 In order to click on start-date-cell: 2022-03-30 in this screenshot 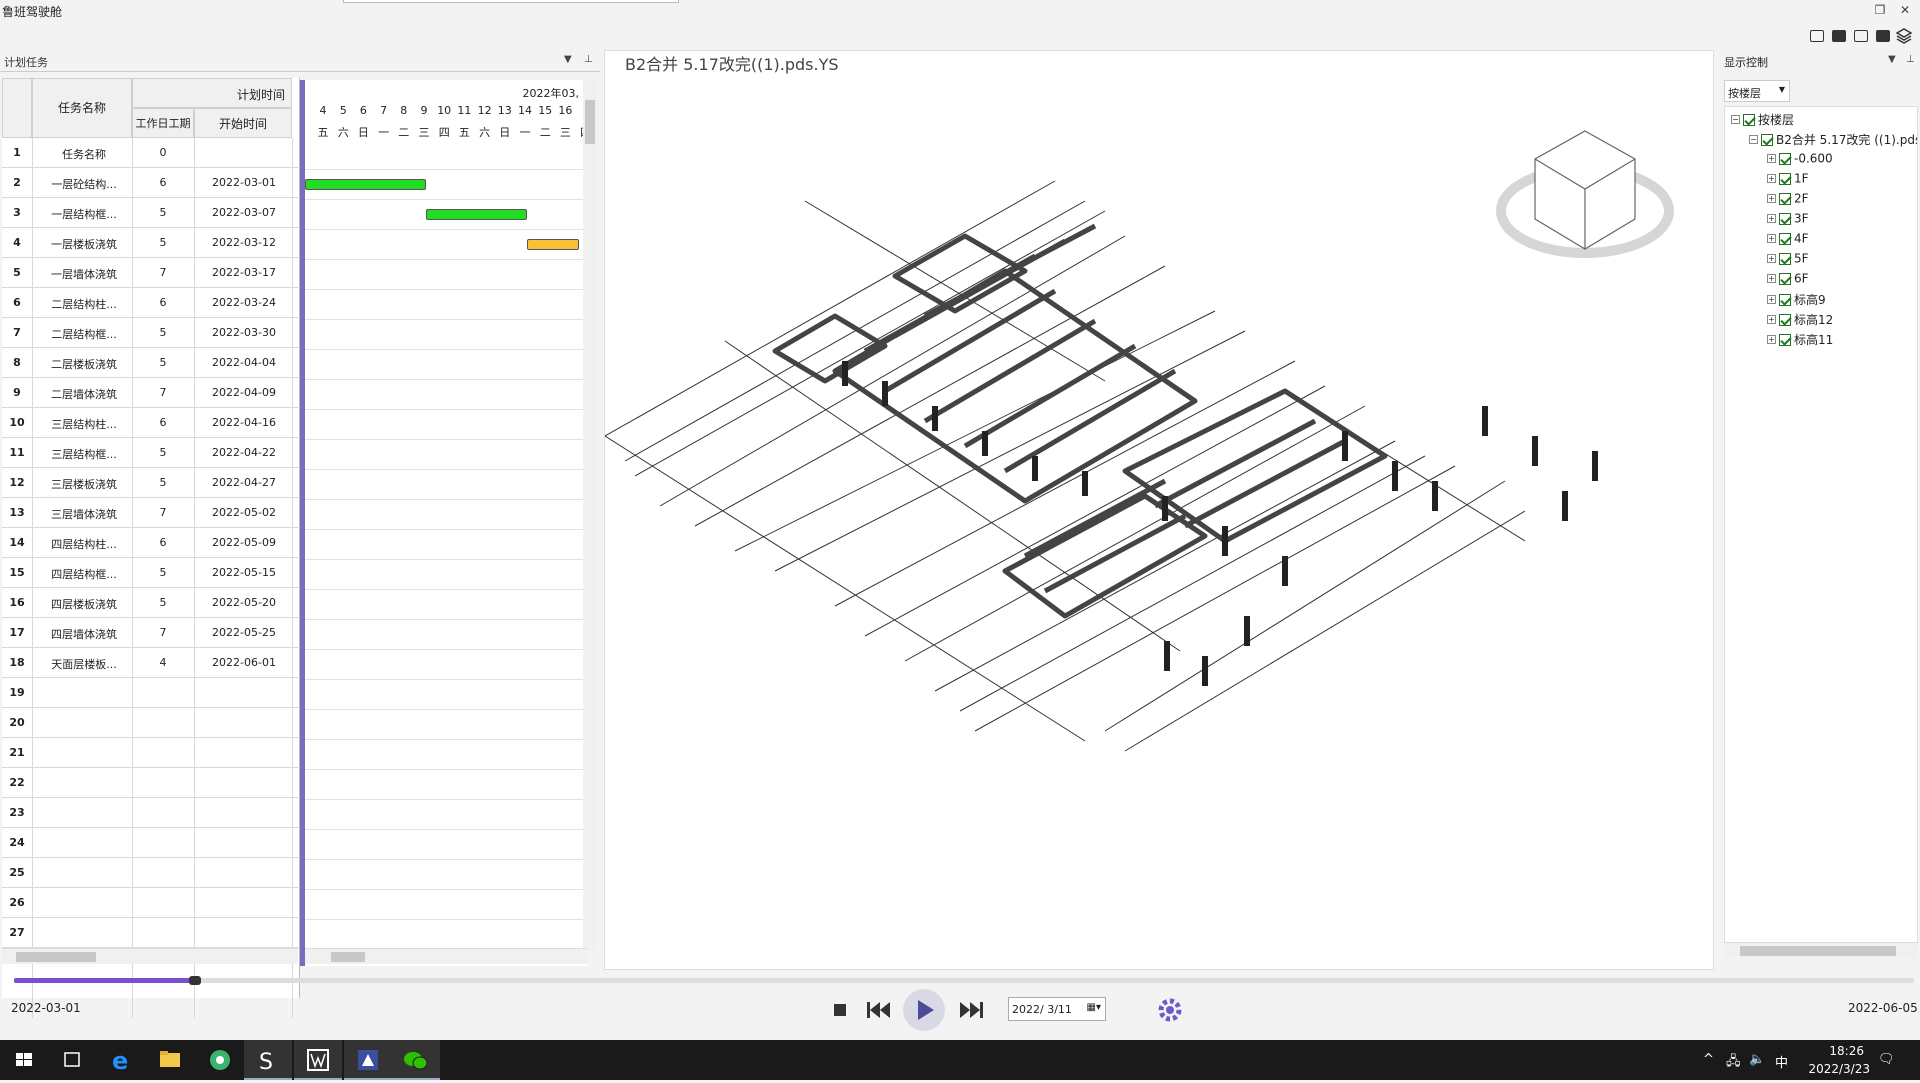, I will do `click(244, 332)`.